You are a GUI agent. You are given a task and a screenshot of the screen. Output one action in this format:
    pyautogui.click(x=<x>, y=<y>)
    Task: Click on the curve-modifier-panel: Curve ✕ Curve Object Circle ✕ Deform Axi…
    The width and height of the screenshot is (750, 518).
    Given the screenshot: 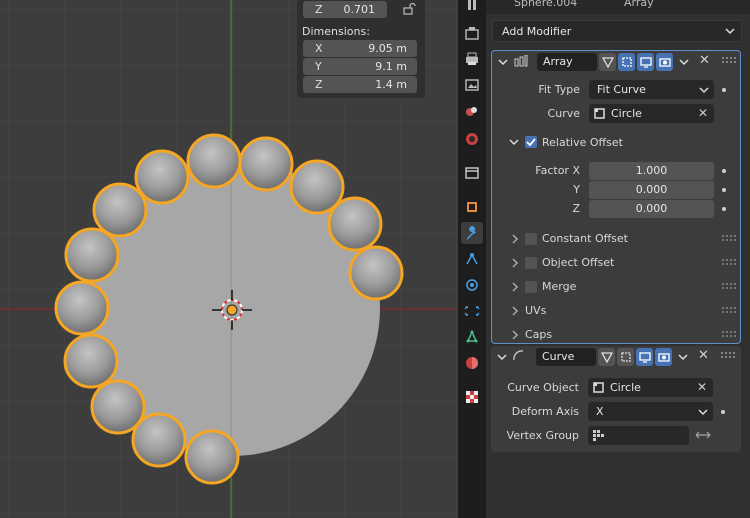 What is the action you would take?
    pyautogui.click(x=616, y=399)
    